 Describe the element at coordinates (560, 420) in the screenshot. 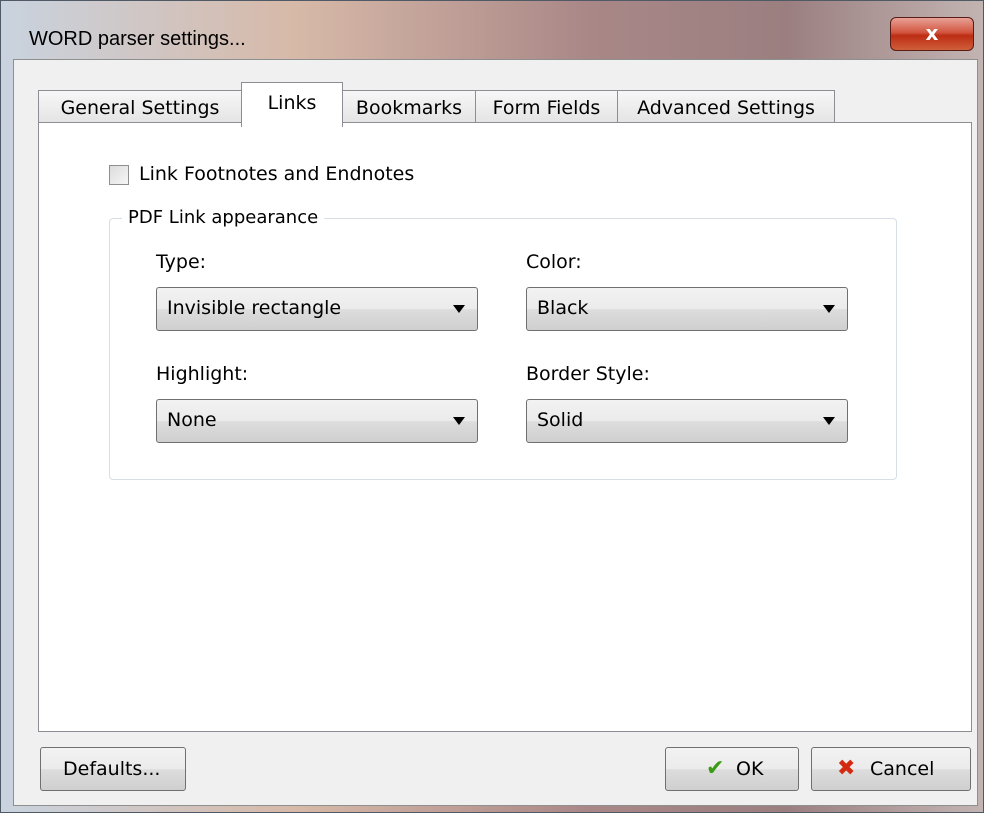

I see `border-style-select-value: Solid` at that location.